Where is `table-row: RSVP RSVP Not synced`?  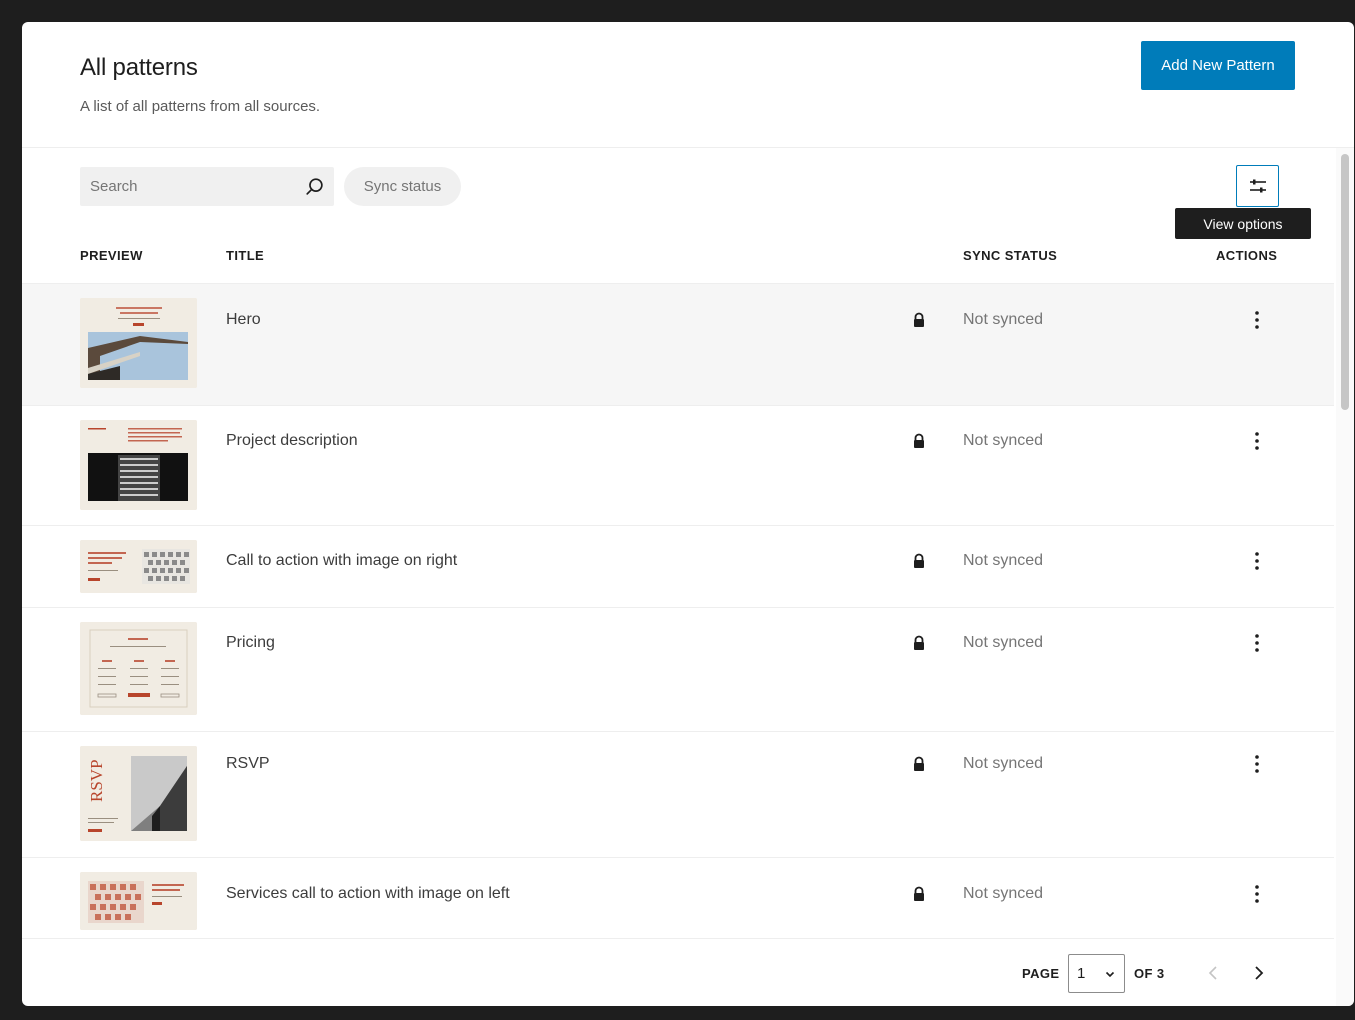 table-row: RSVP RSVP Not synced is located at coordinates (678, 794).